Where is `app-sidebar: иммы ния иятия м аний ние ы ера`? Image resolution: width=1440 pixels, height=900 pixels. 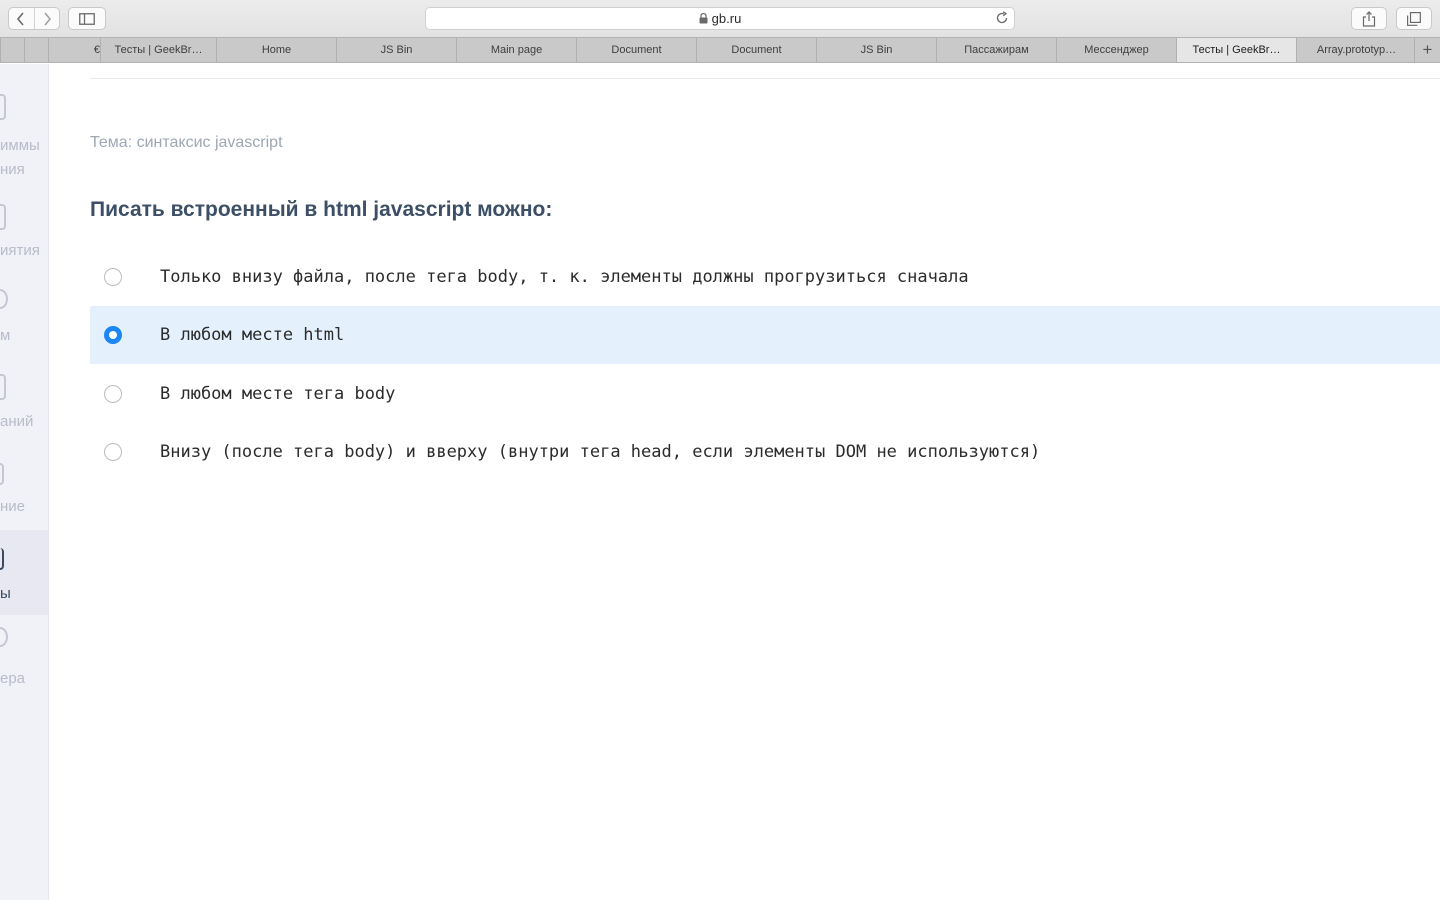
app-sidebar: иммы ния иятия м аний ние ы ера is located at coordinates (24, 482).